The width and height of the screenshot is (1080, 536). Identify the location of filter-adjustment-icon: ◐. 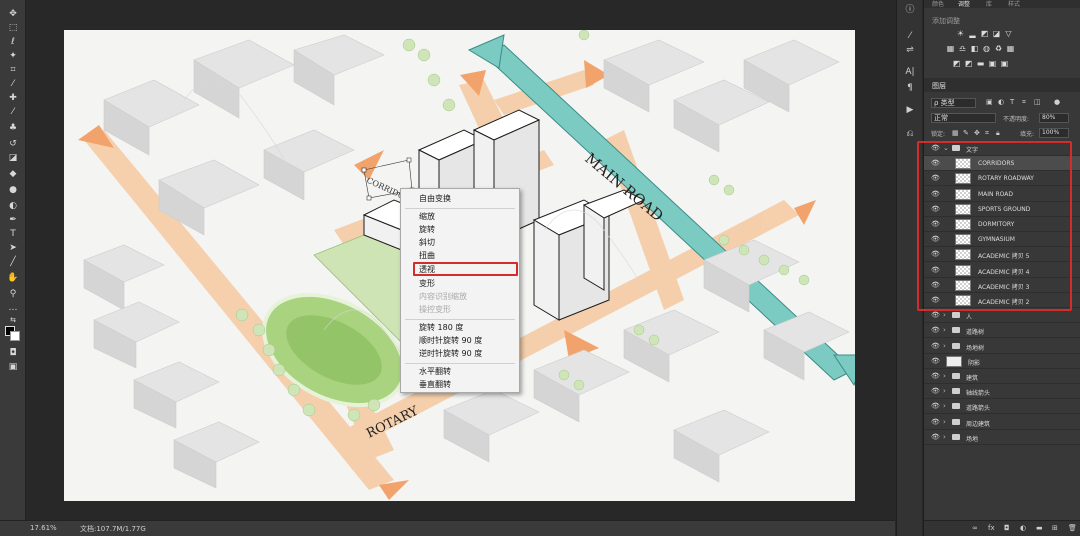
(1001, 102).